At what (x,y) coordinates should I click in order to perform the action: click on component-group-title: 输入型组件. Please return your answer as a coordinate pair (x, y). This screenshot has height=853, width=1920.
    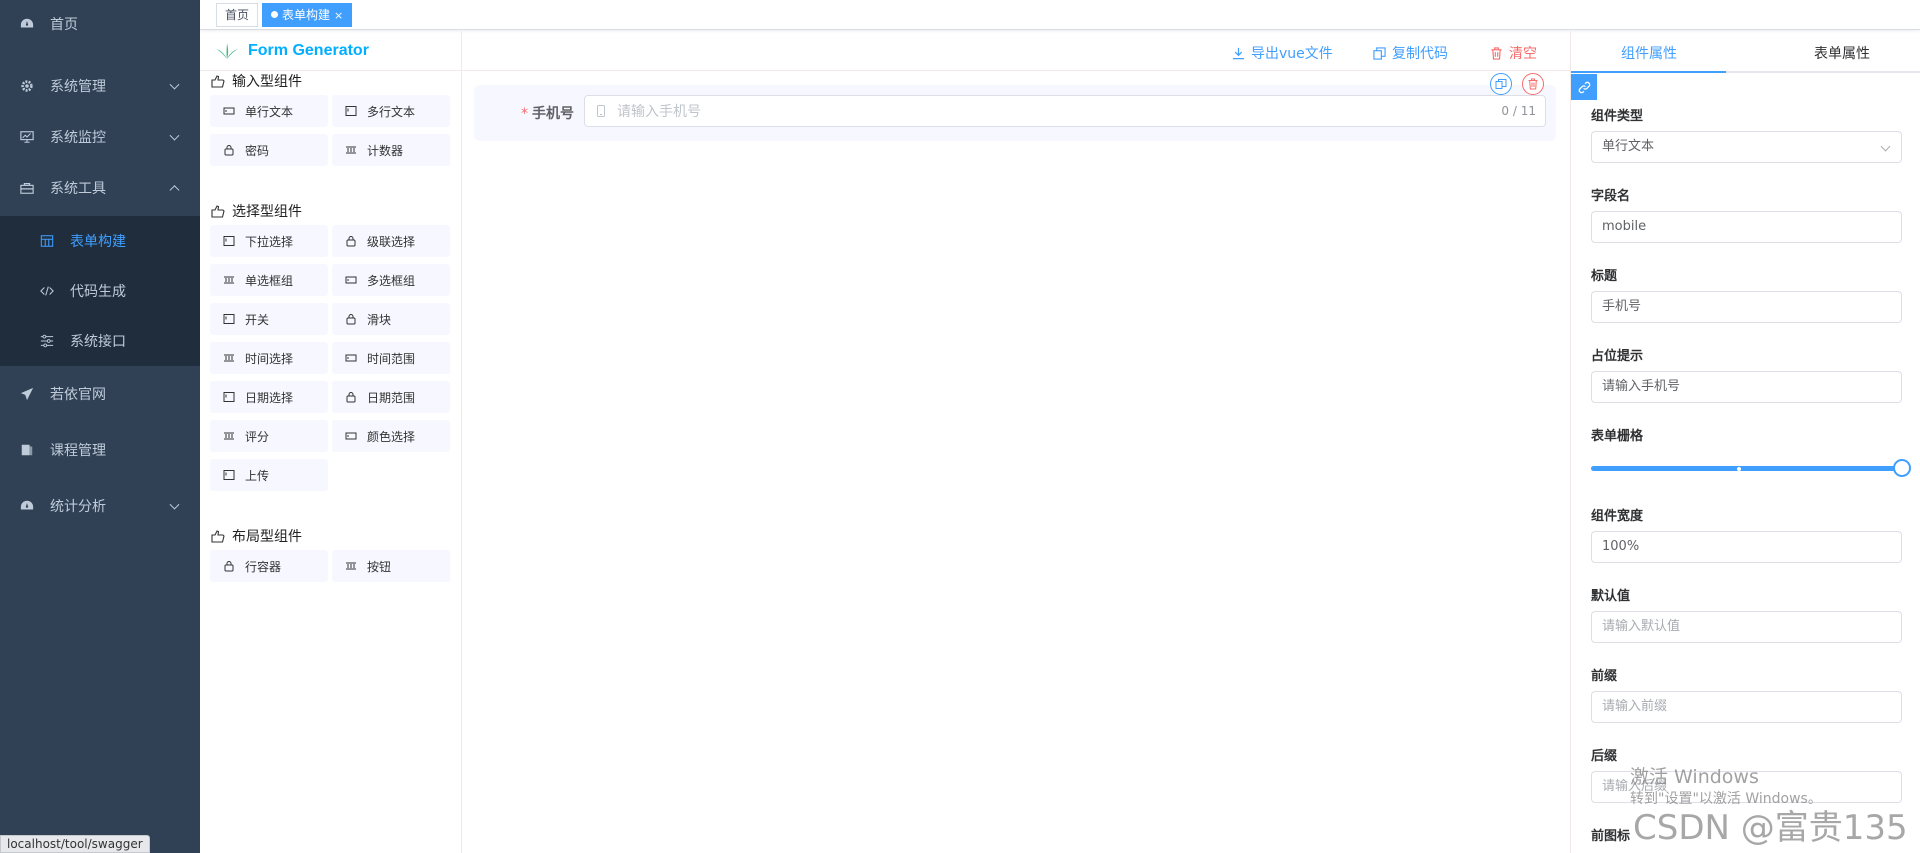
    Looking at the image, I should click on (256, 81).